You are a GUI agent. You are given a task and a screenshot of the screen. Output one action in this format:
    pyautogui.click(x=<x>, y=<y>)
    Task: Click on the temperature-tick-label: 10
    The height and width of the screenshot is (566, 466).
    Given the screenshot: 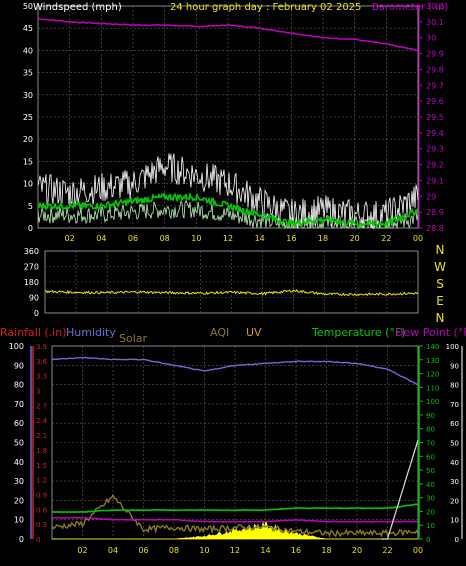 What is the action you would take?
    pyautogui.click(x=430, y=526)
    